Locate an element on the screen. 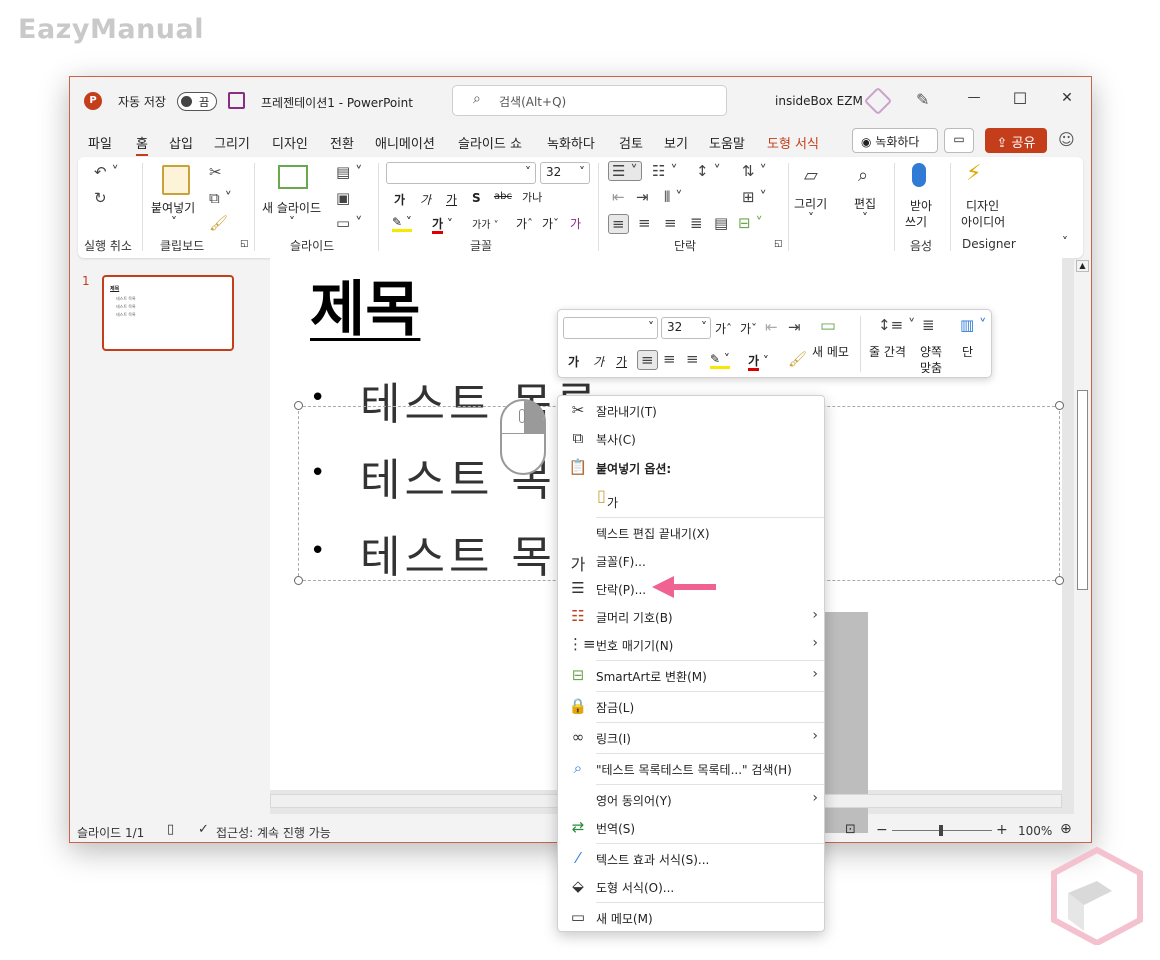 The height and width of the screenshot is (960, 1160). presenter-view-icon: ⊡ is located at coordinates (850, 829).